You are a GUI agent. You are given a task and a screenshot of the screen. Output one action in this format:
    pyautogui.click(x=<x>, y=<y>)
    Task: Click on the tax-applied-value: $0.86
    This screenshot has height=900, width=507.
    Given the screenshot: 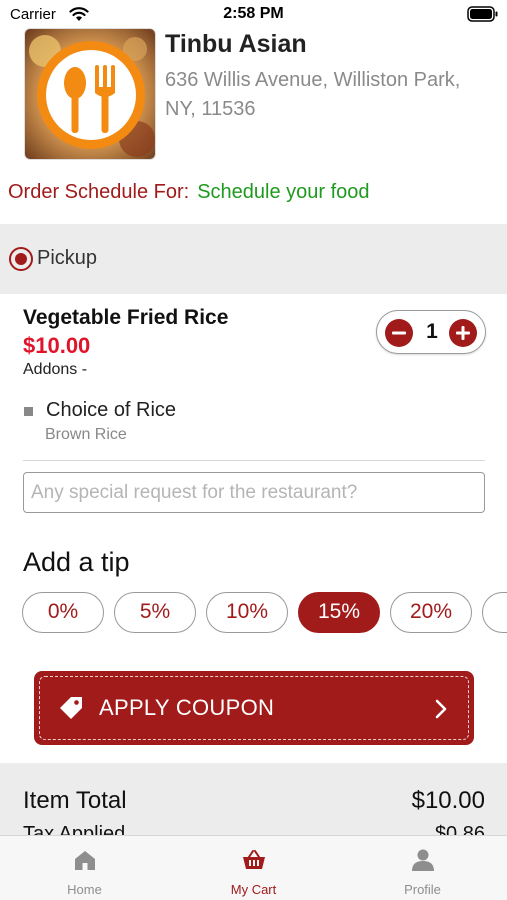 What is the action you would take?
    pyautogui.click(x=459, y=829)
    